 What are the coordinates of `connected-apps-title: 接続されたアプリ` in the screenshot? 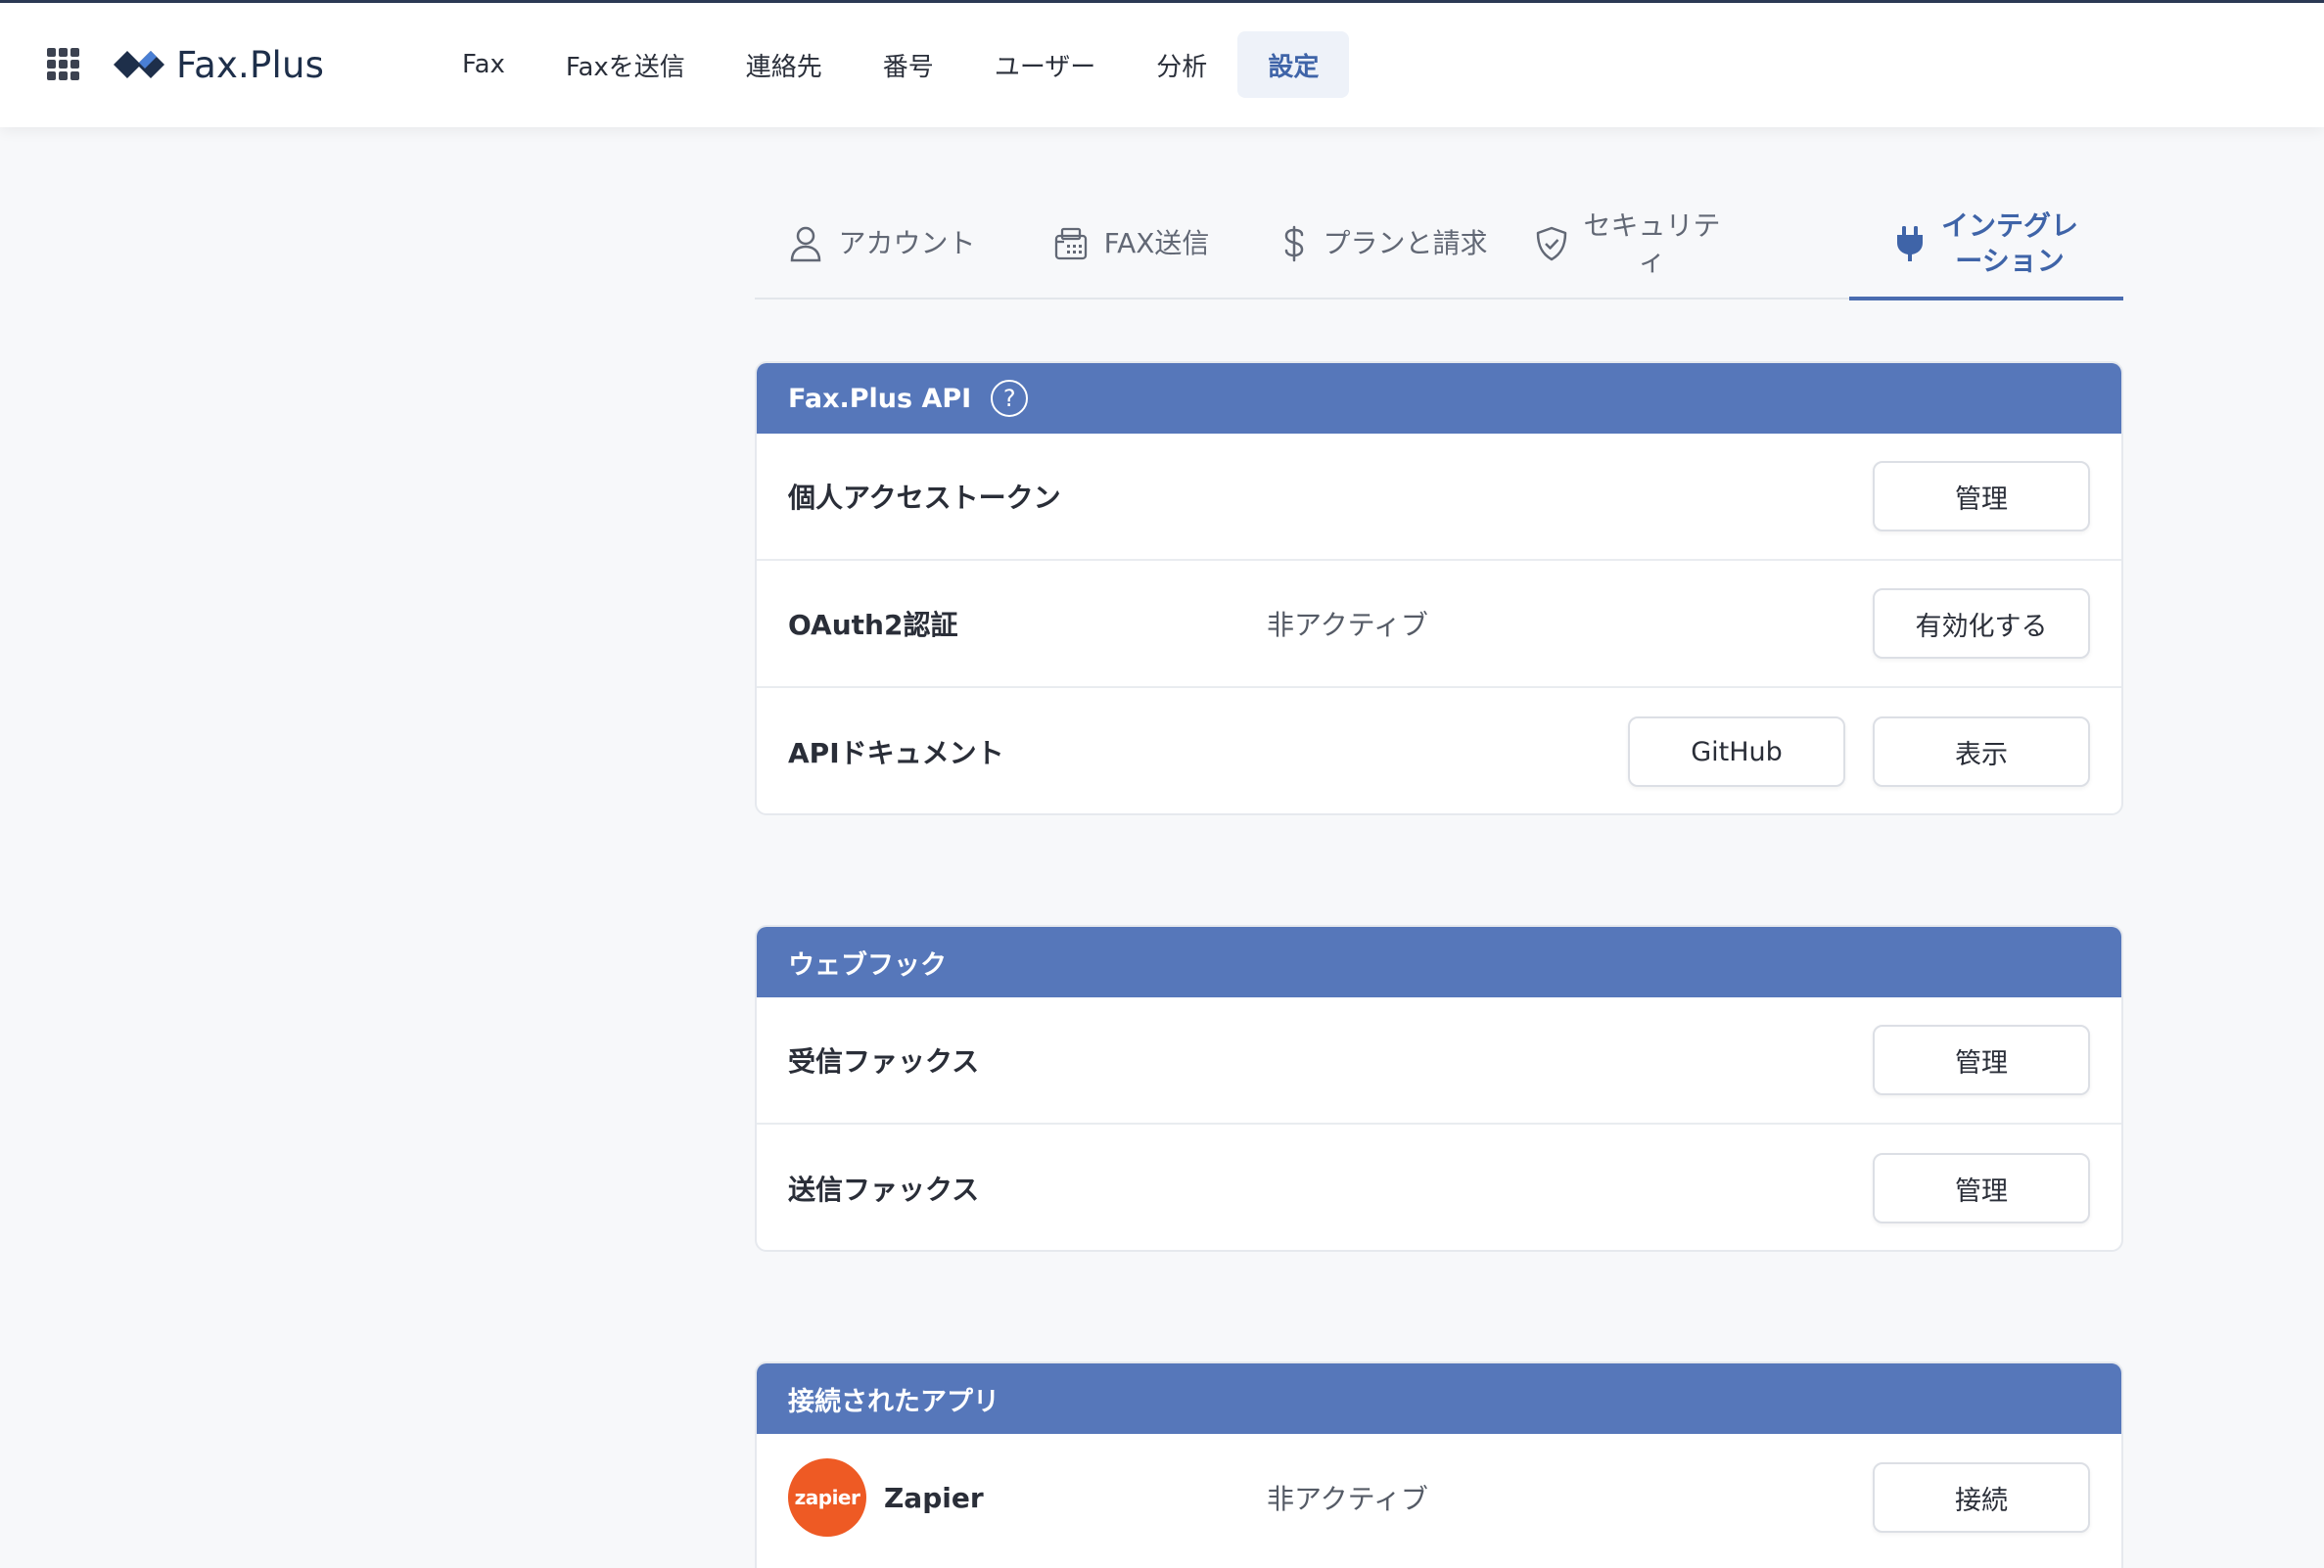 It's located at (893, 1401).